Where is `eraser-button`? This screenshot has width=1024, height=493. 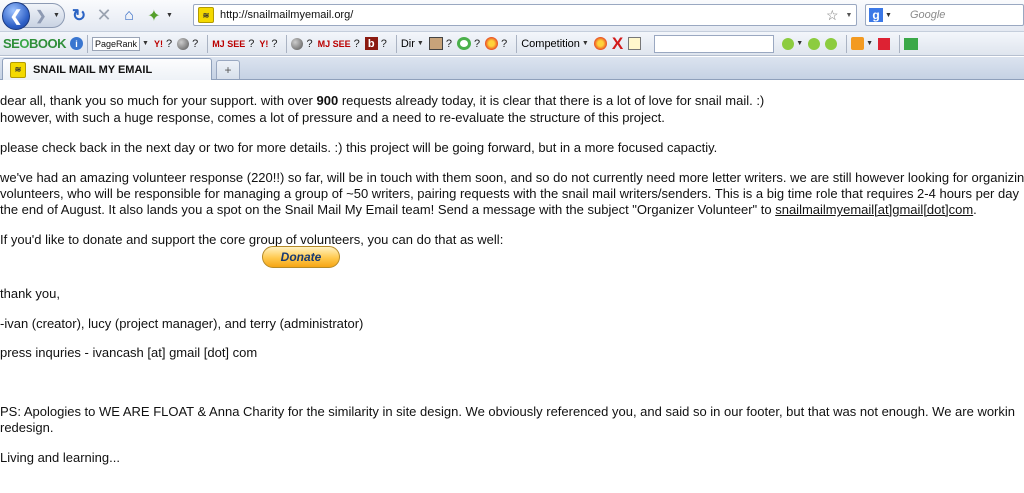
eraser-button is located at coordinates (831, 43).